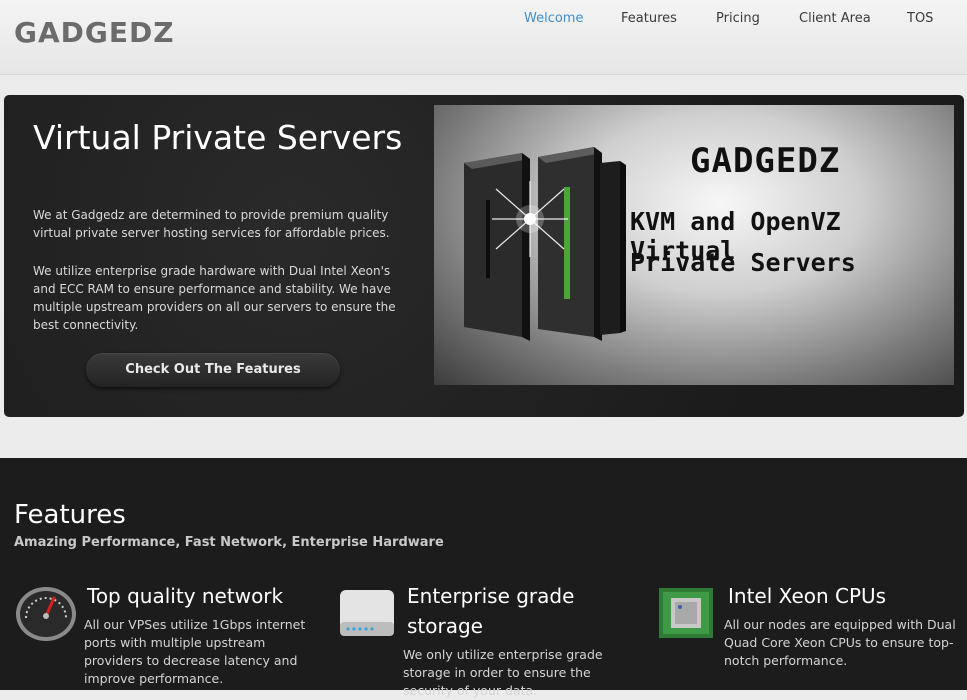  I want to click on nav-features: Features, so click(649, 18).